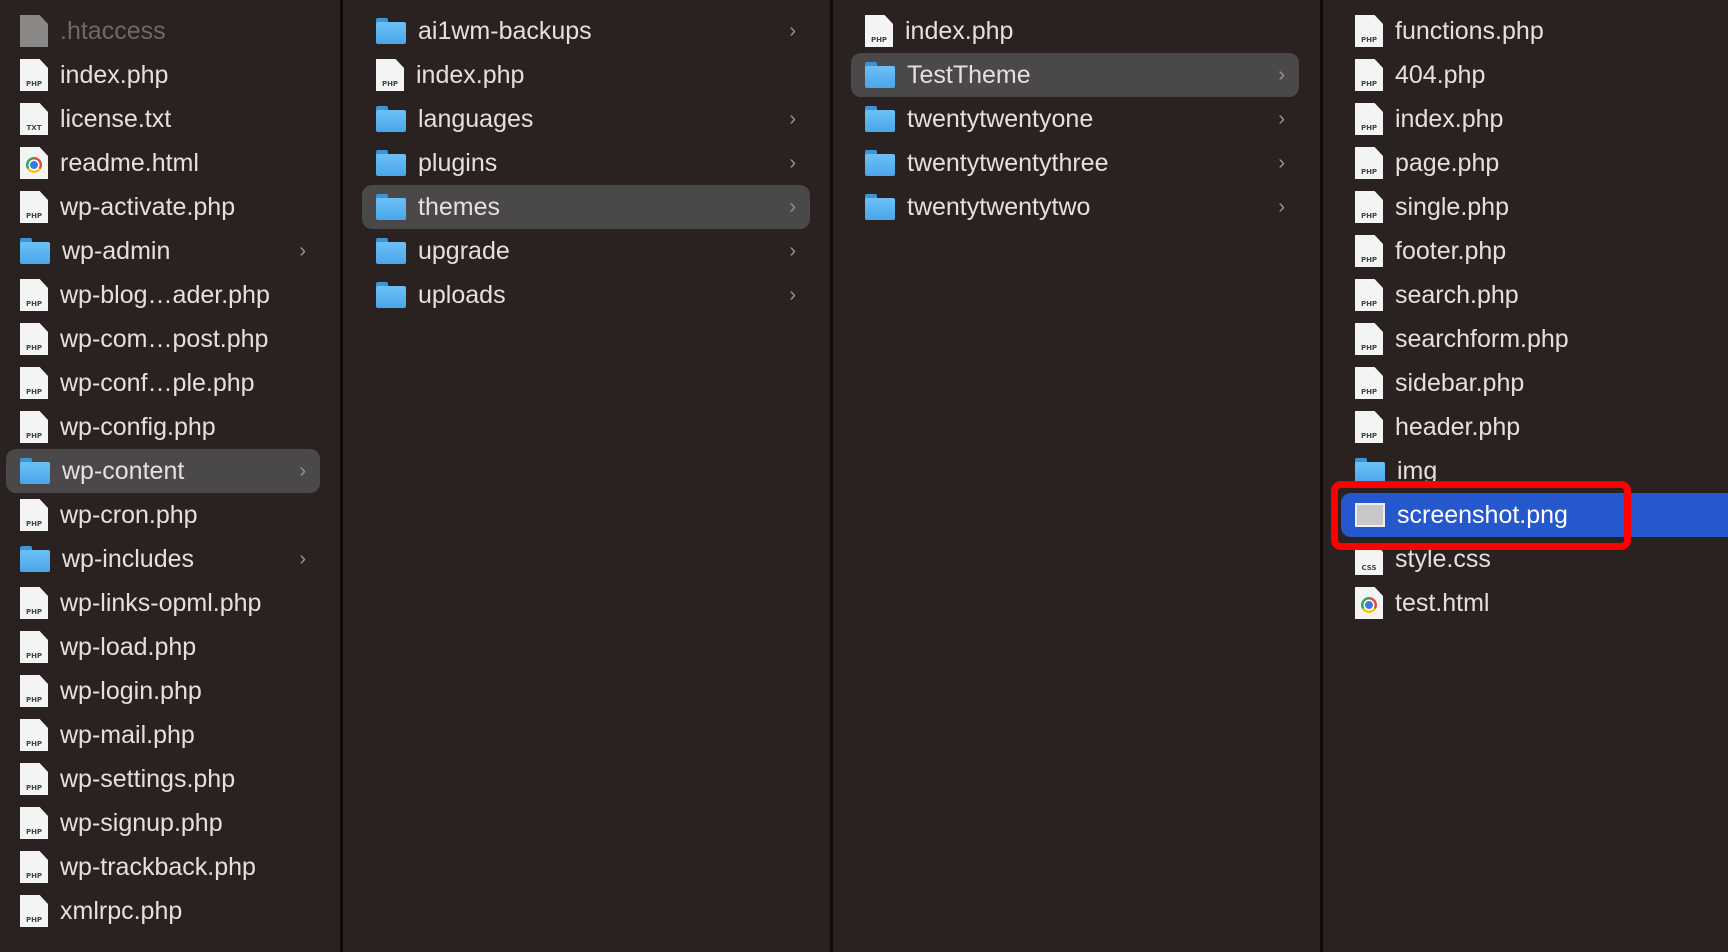 The width and height of the screenshot is (1728, 952). Describe the element at coordinates (163, 867) in the screenshot. I see `file-item: PHP wp-trackback.php` at that location.